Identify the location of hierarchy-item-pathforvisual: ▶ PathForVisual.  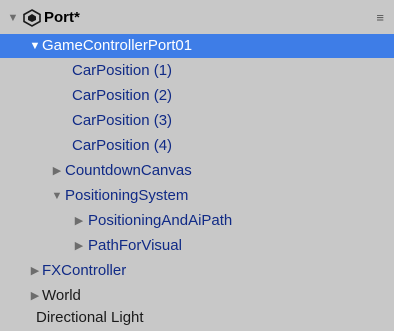
(197, 246).